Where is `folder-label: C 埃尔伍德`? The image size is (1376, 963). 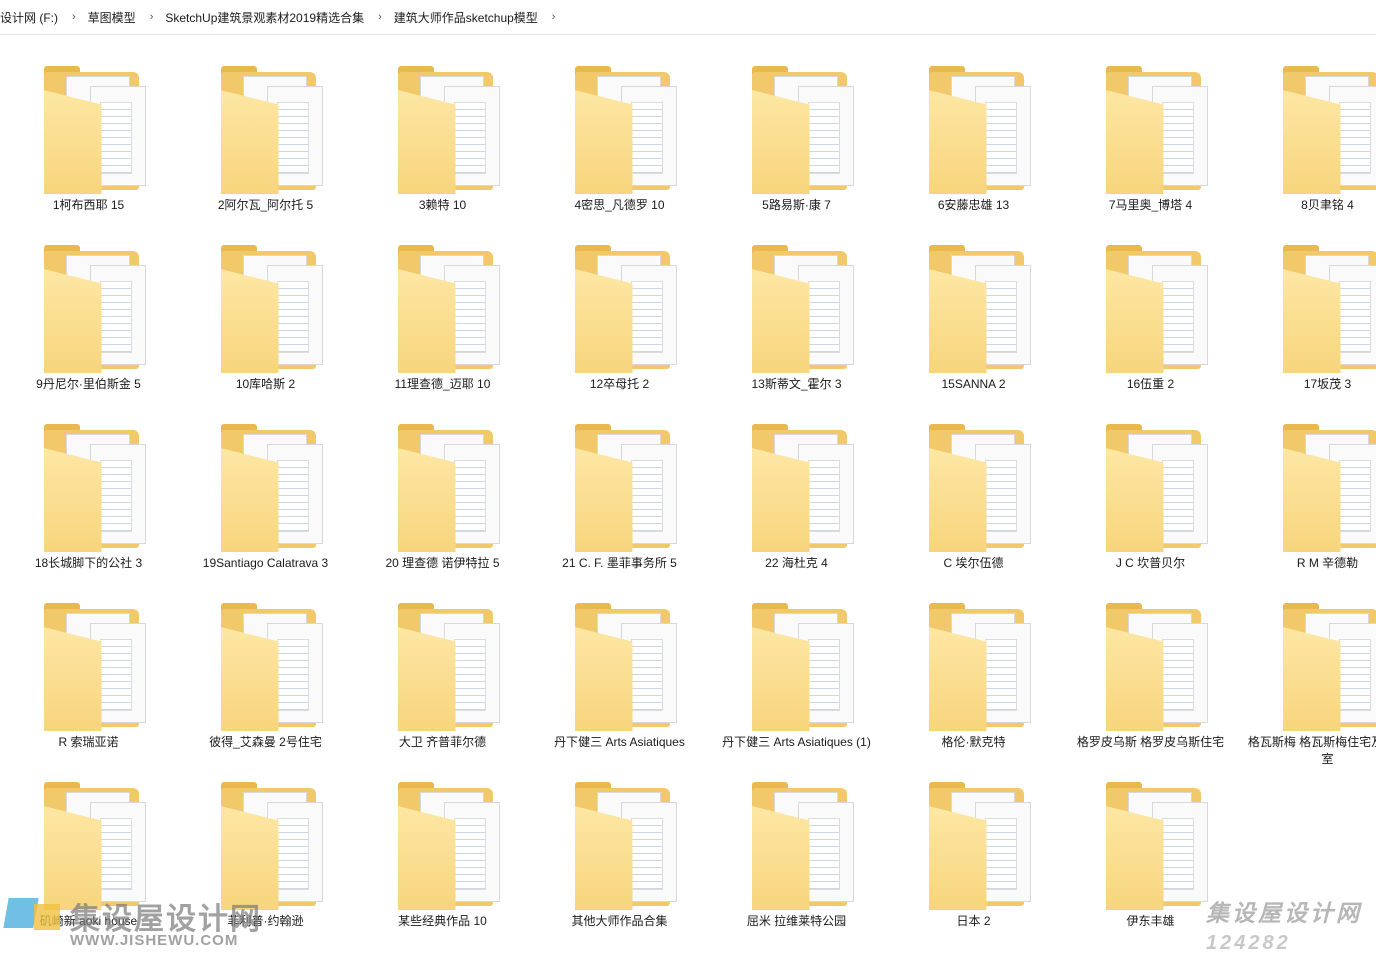
folder-label: C 埃尔伍德 is located at coordinates (973, 563).